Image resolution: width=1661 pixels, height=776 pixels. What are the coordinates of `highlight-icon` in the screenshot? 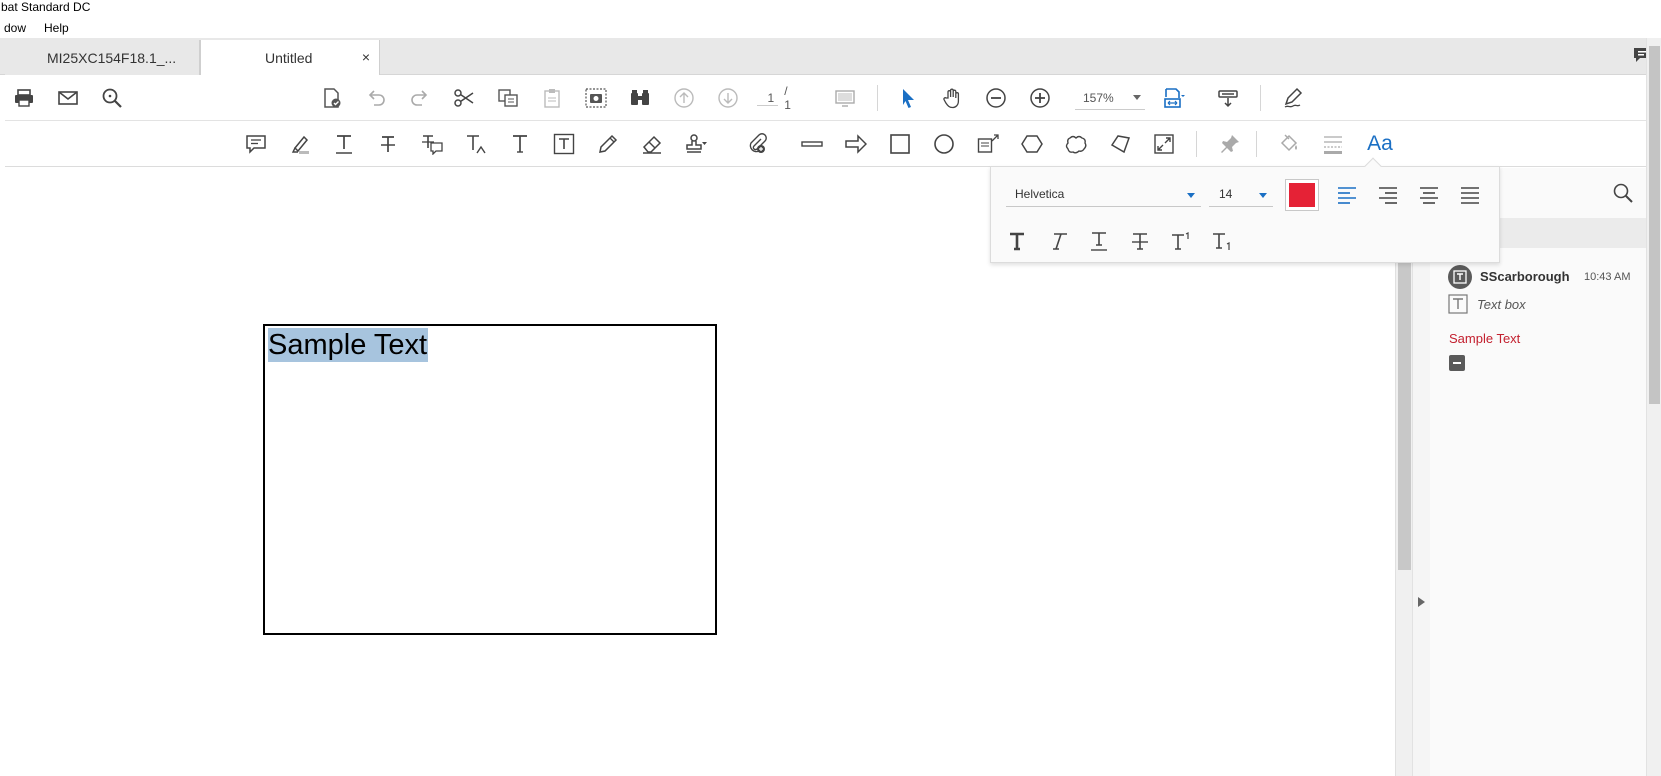 It's located at (300, 144).